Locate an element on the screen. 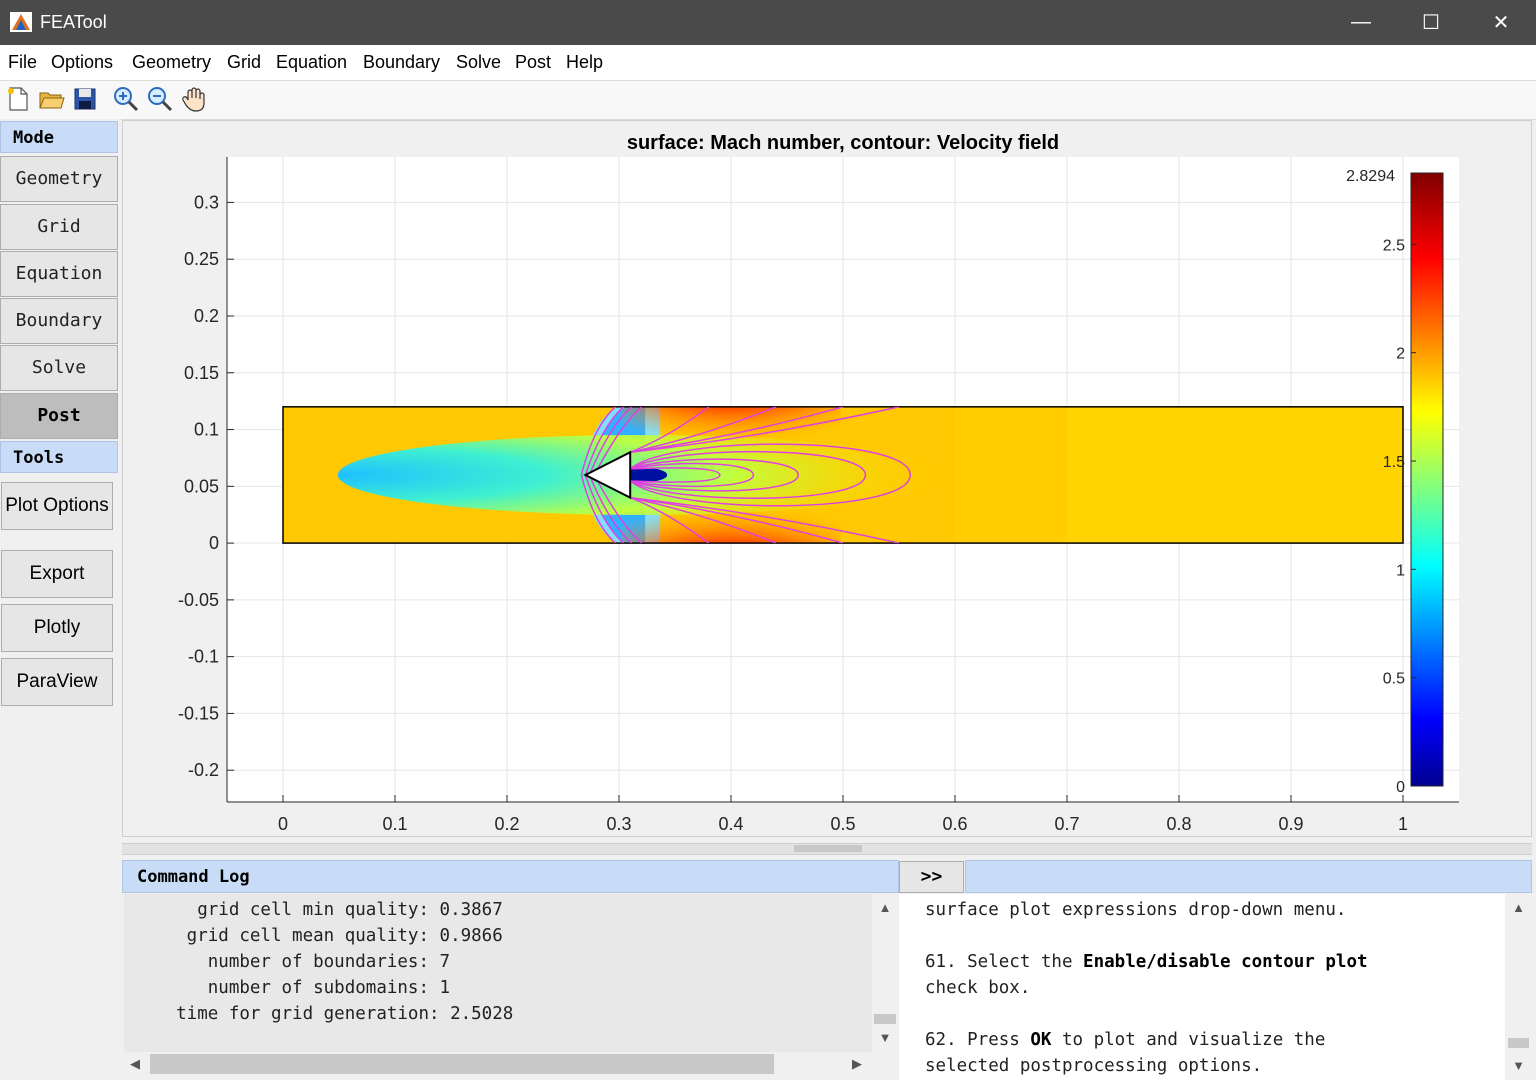  close-icon: ✕ is located at coordinates (1501, 23).